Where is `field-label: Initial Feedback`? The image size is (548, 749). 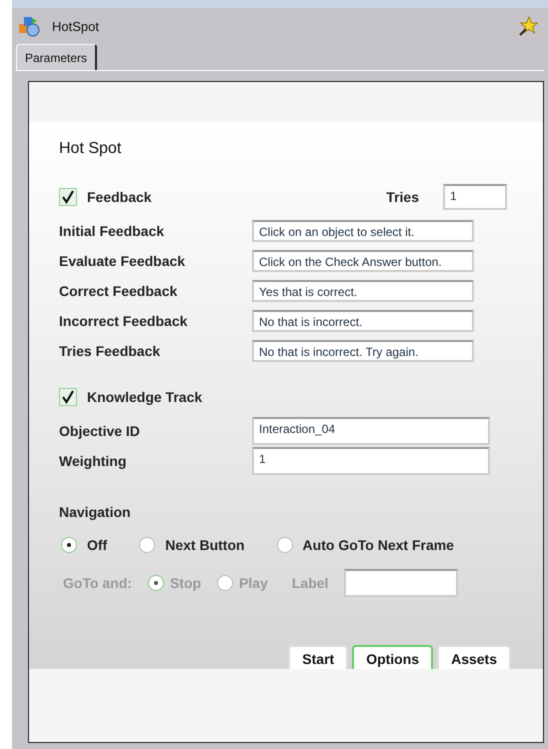
field-label: Initial Feedback is located at coordinates (112, 231).